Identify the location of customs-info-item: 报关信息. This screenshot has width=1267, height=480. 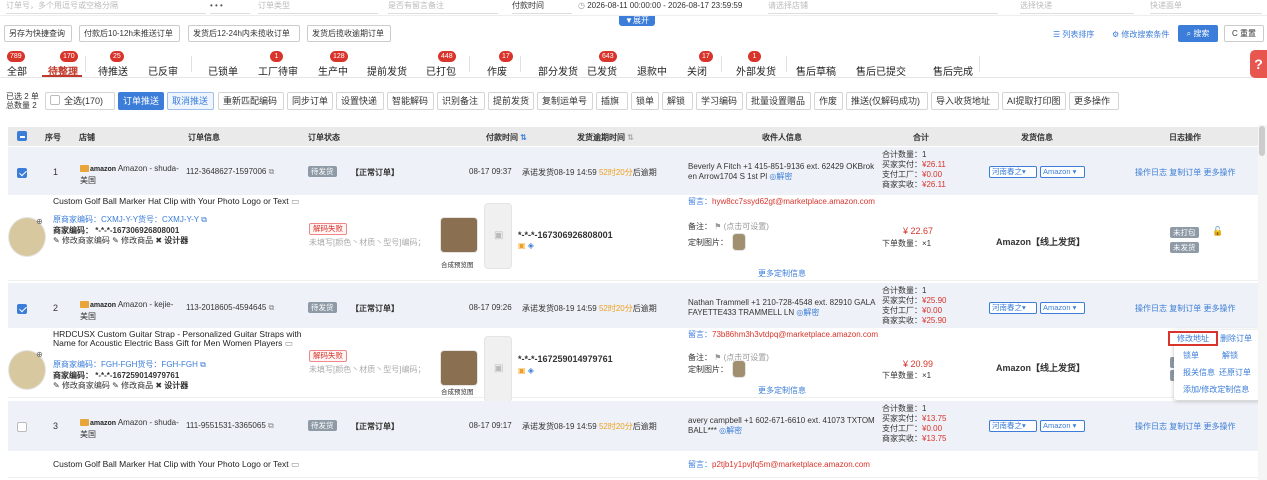
(1199, 372).